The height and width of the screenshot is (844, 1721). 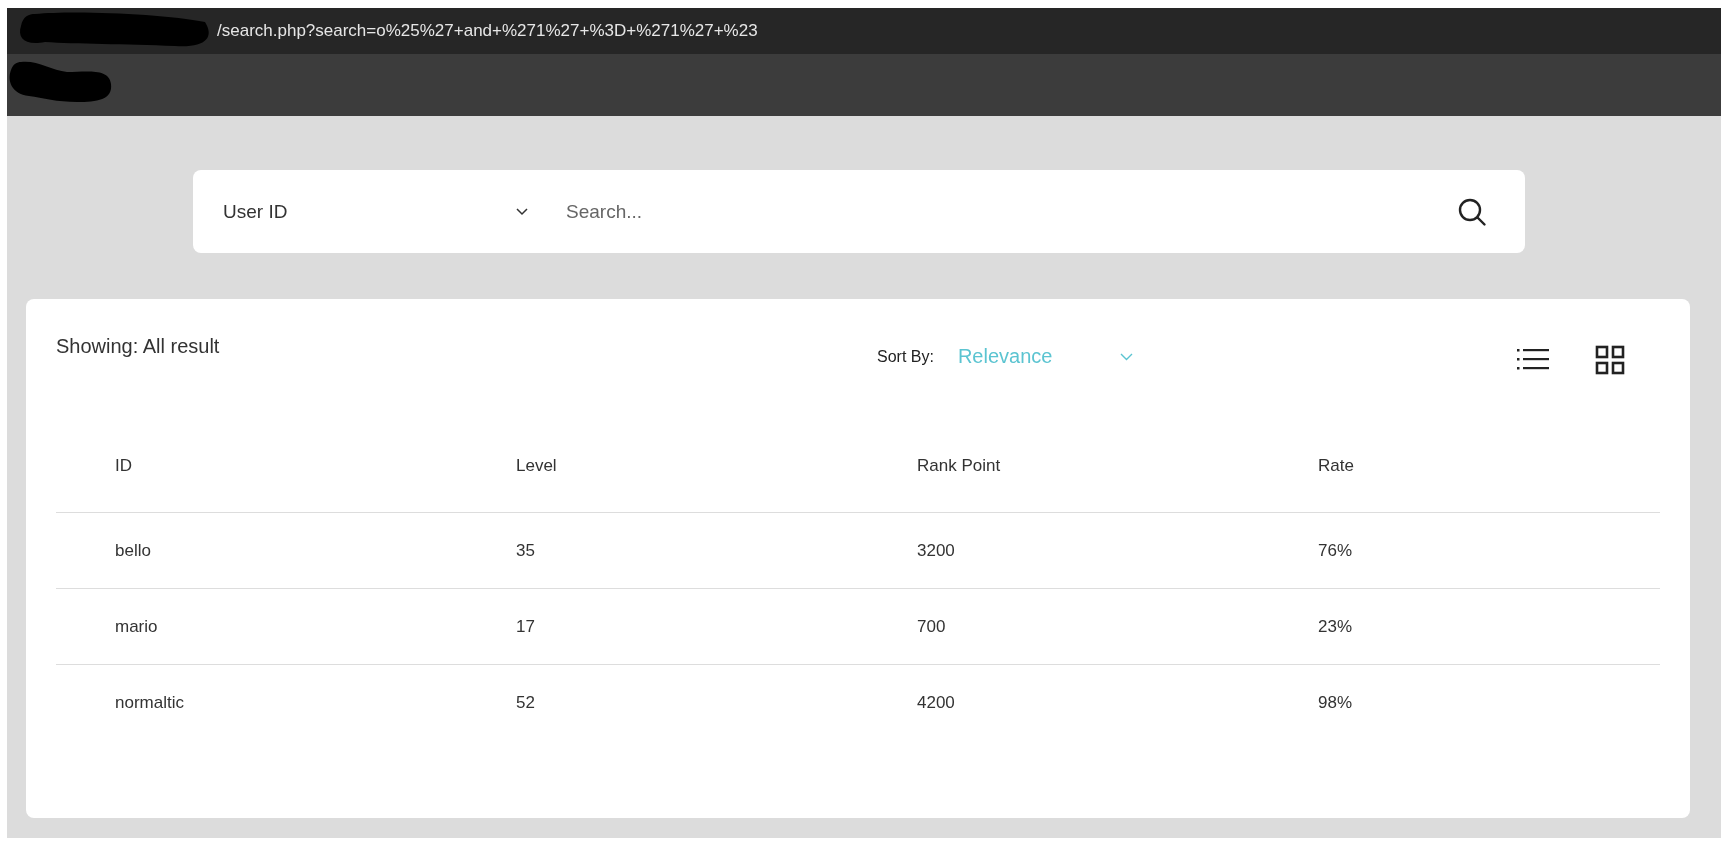 I want to click on table-cell: normaltic, so click(x=256, y=702).